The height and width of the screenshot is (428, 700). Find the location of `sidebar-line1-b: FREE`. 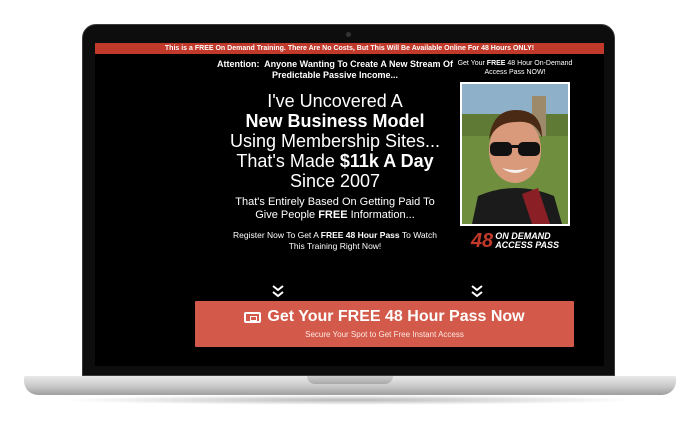

sidebar-line1-b: FREE is located at coordinates (496, 63).